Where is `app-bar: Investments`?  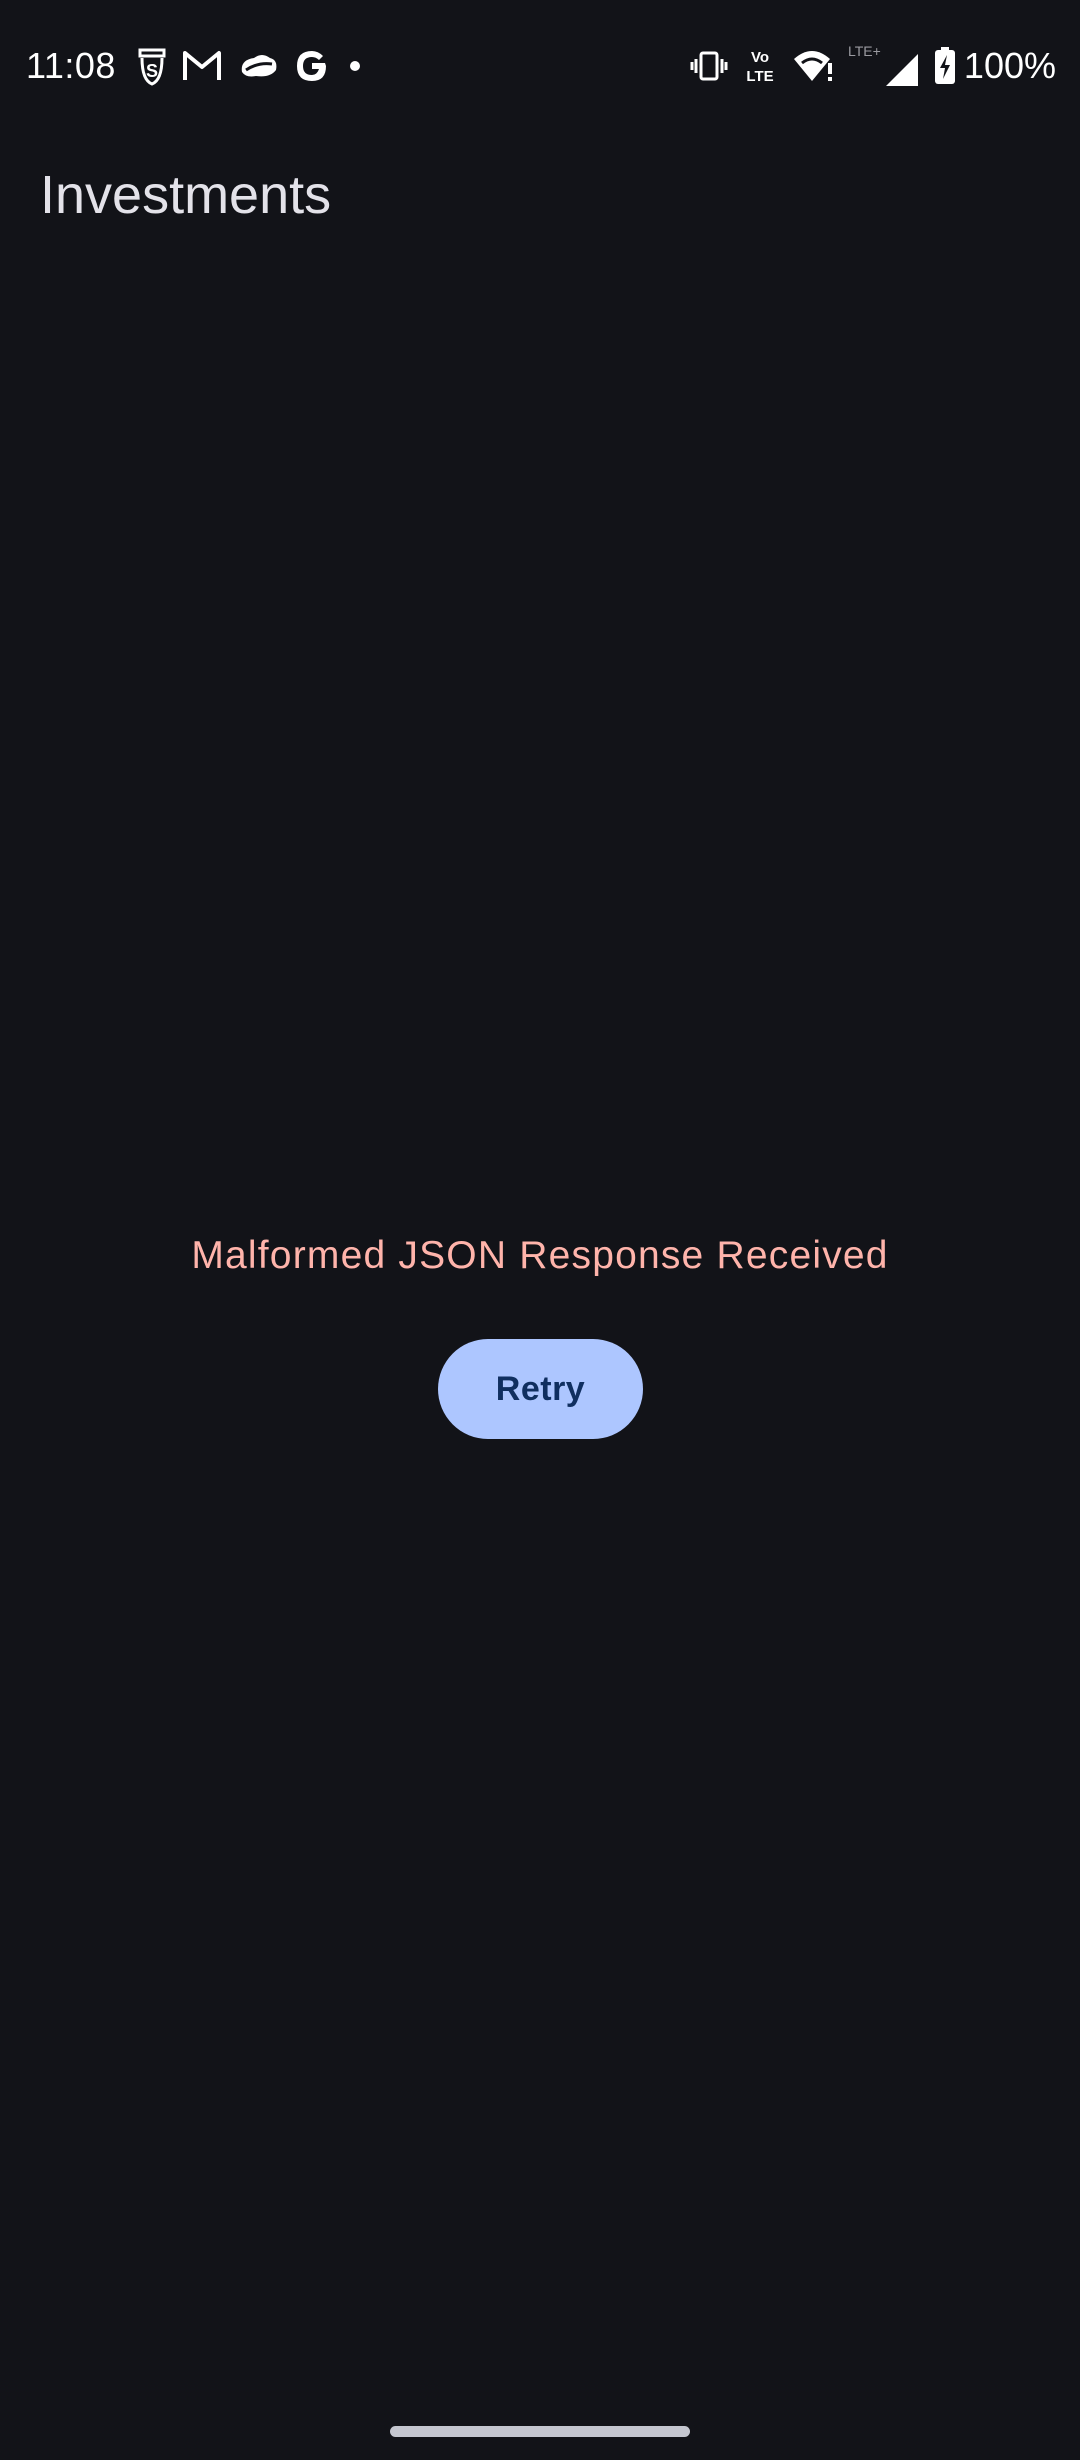
app-bar: Investments is located at coordinates (540, 196).